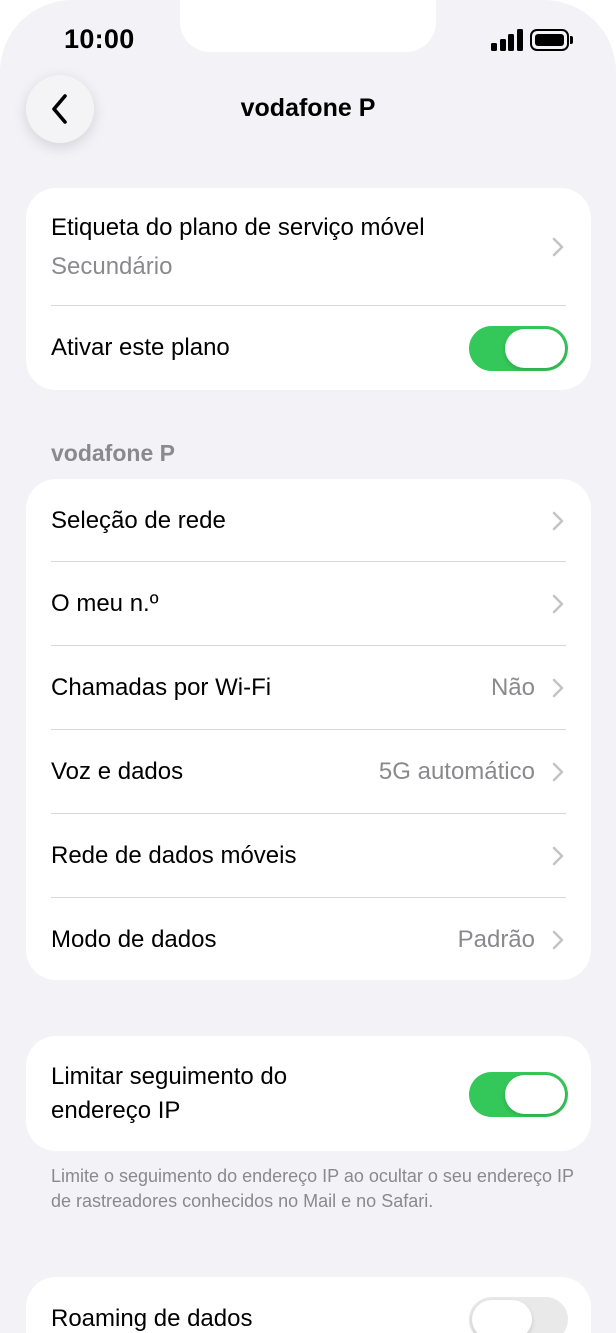  What do you see at coordinates (507, 40) in the screenshot?
I see `cellular-signal-icon` at bounding box center [507, 40].